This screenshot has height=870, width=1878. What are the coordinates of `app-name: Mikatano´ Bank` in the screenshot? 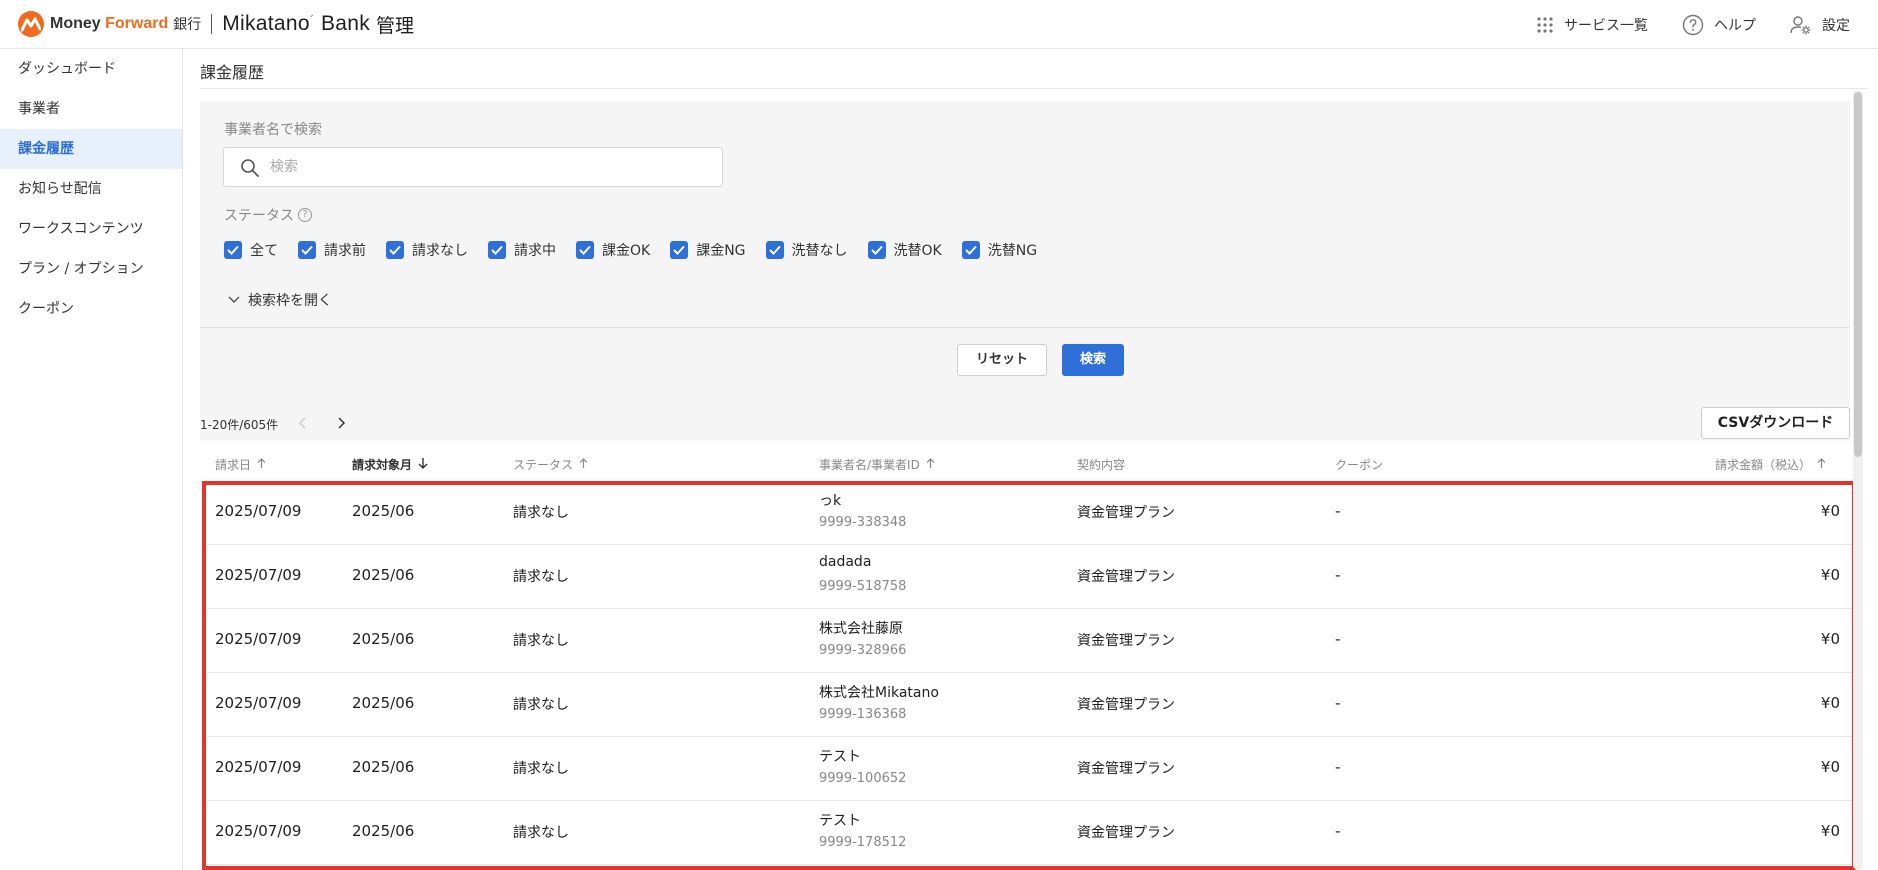 It's located at (296, 24).